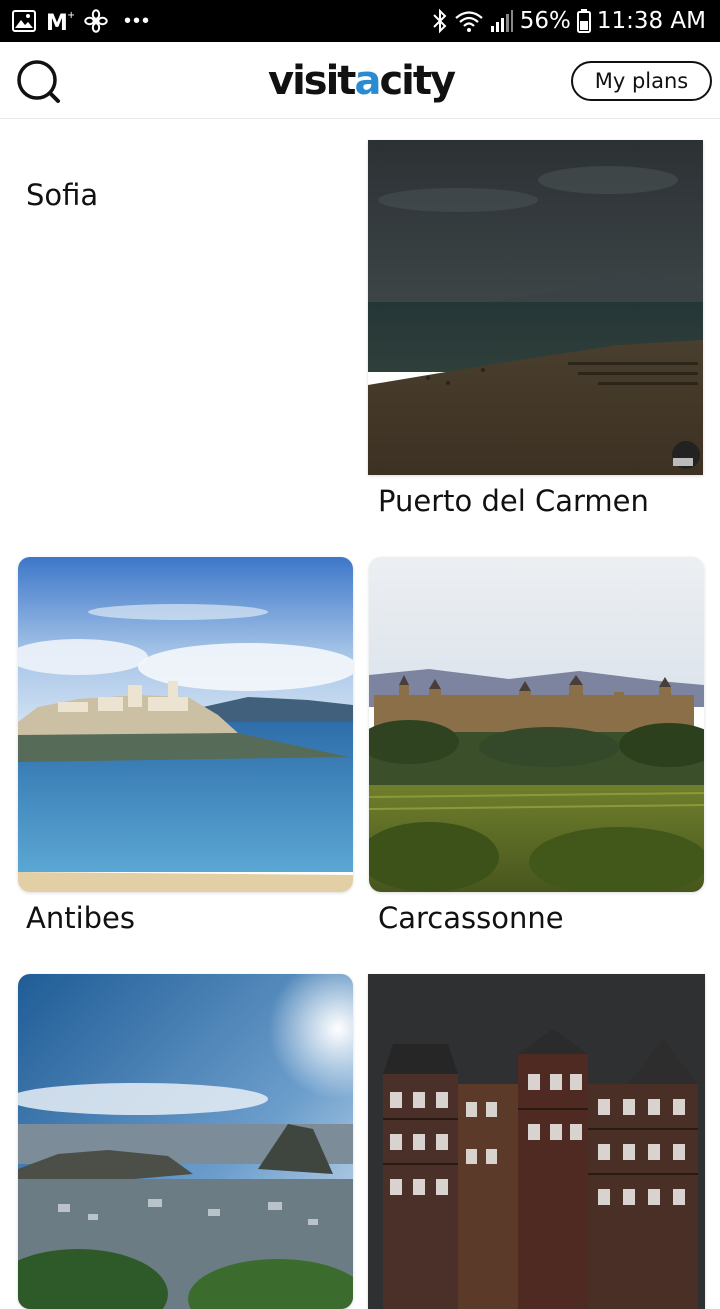  Describe the element at coordinates (96, 21) in the screenshot. I see `fan-icon` at that location.